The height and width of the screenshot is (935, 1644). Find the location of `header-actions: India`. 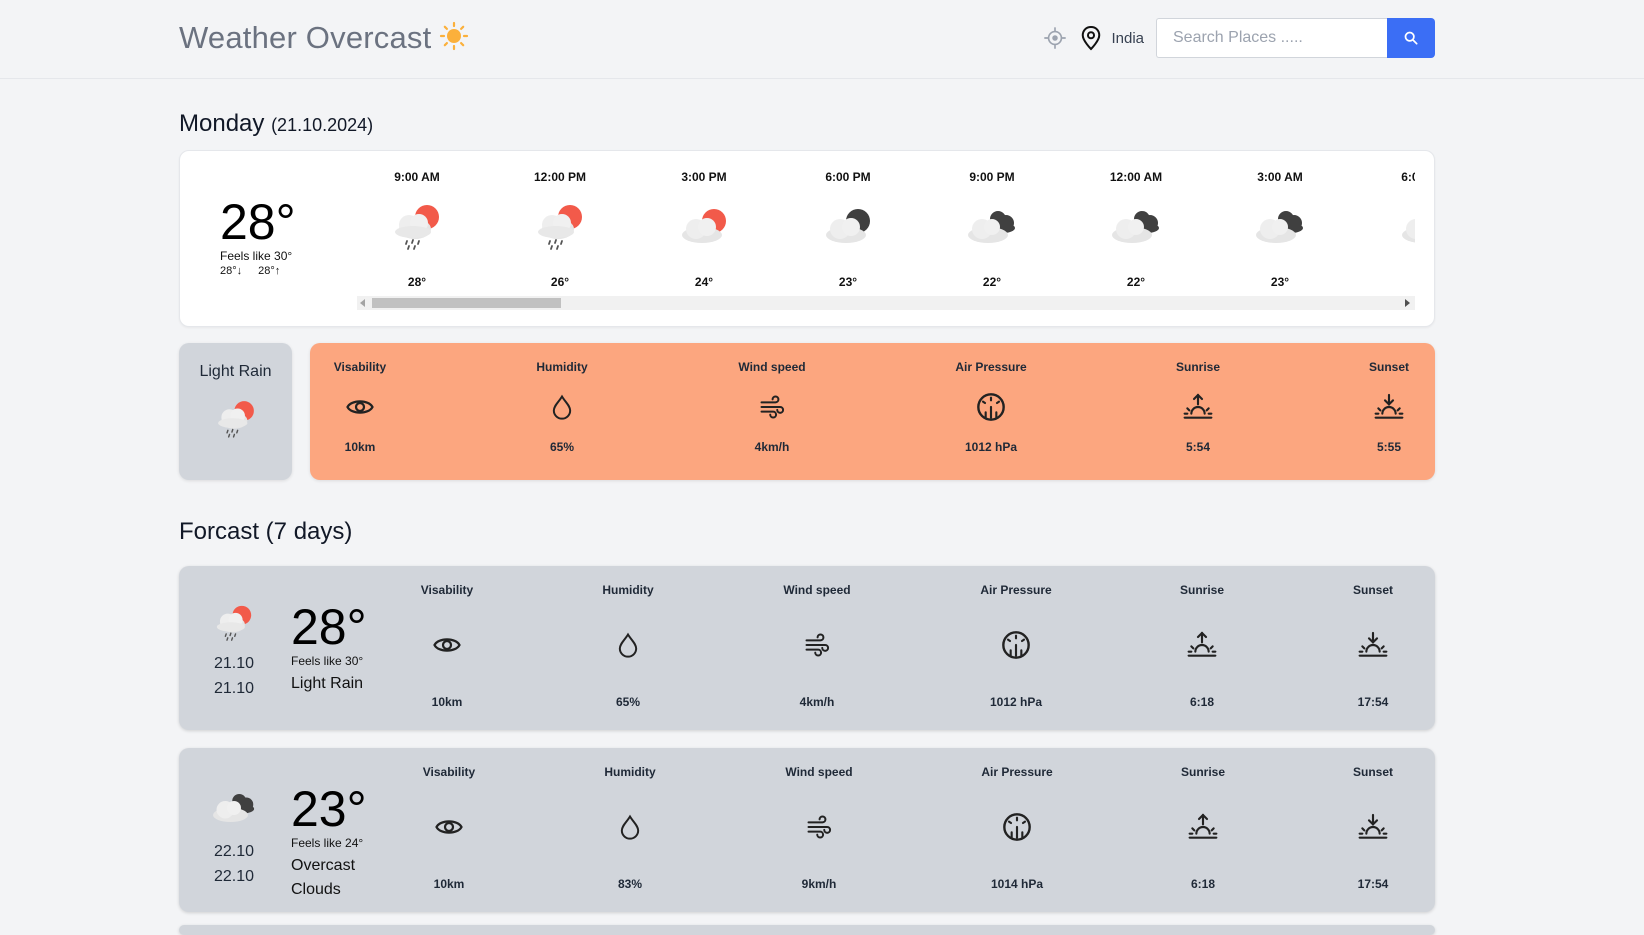

header-actions: India is located at coordinates (1239, 38).